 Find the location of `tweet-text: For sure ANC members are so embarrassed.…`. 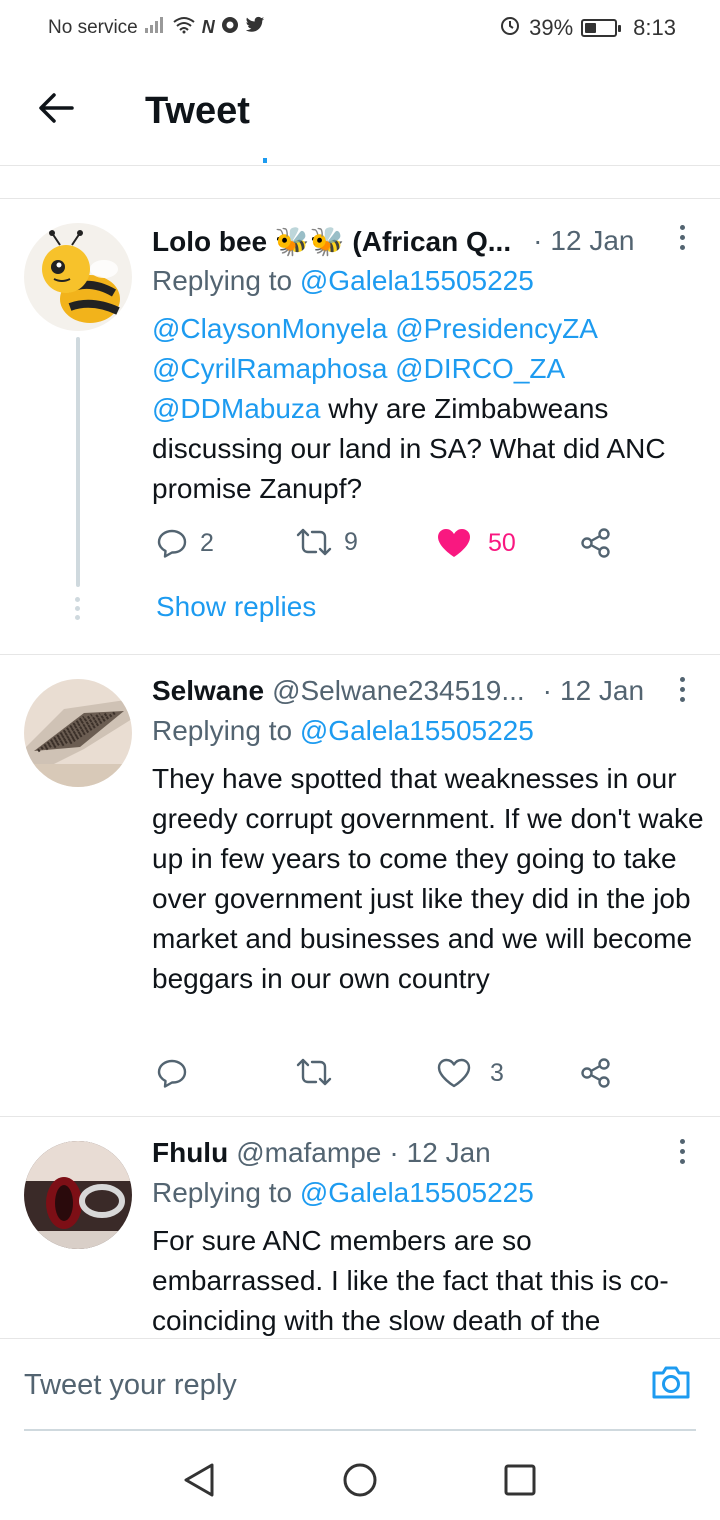

tweet-text: For sure ANC members are so embarrassed.… is located at coordinates (410, 1280).